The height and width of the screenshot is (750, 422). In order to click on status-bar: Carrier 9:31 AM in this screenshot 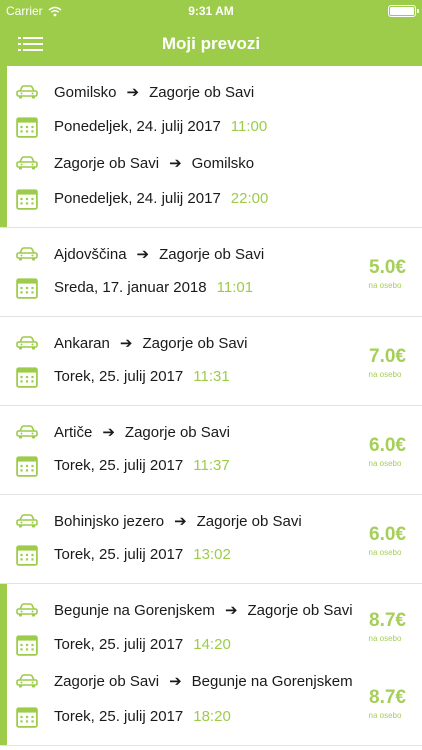, I will do `click(211, 11)`.